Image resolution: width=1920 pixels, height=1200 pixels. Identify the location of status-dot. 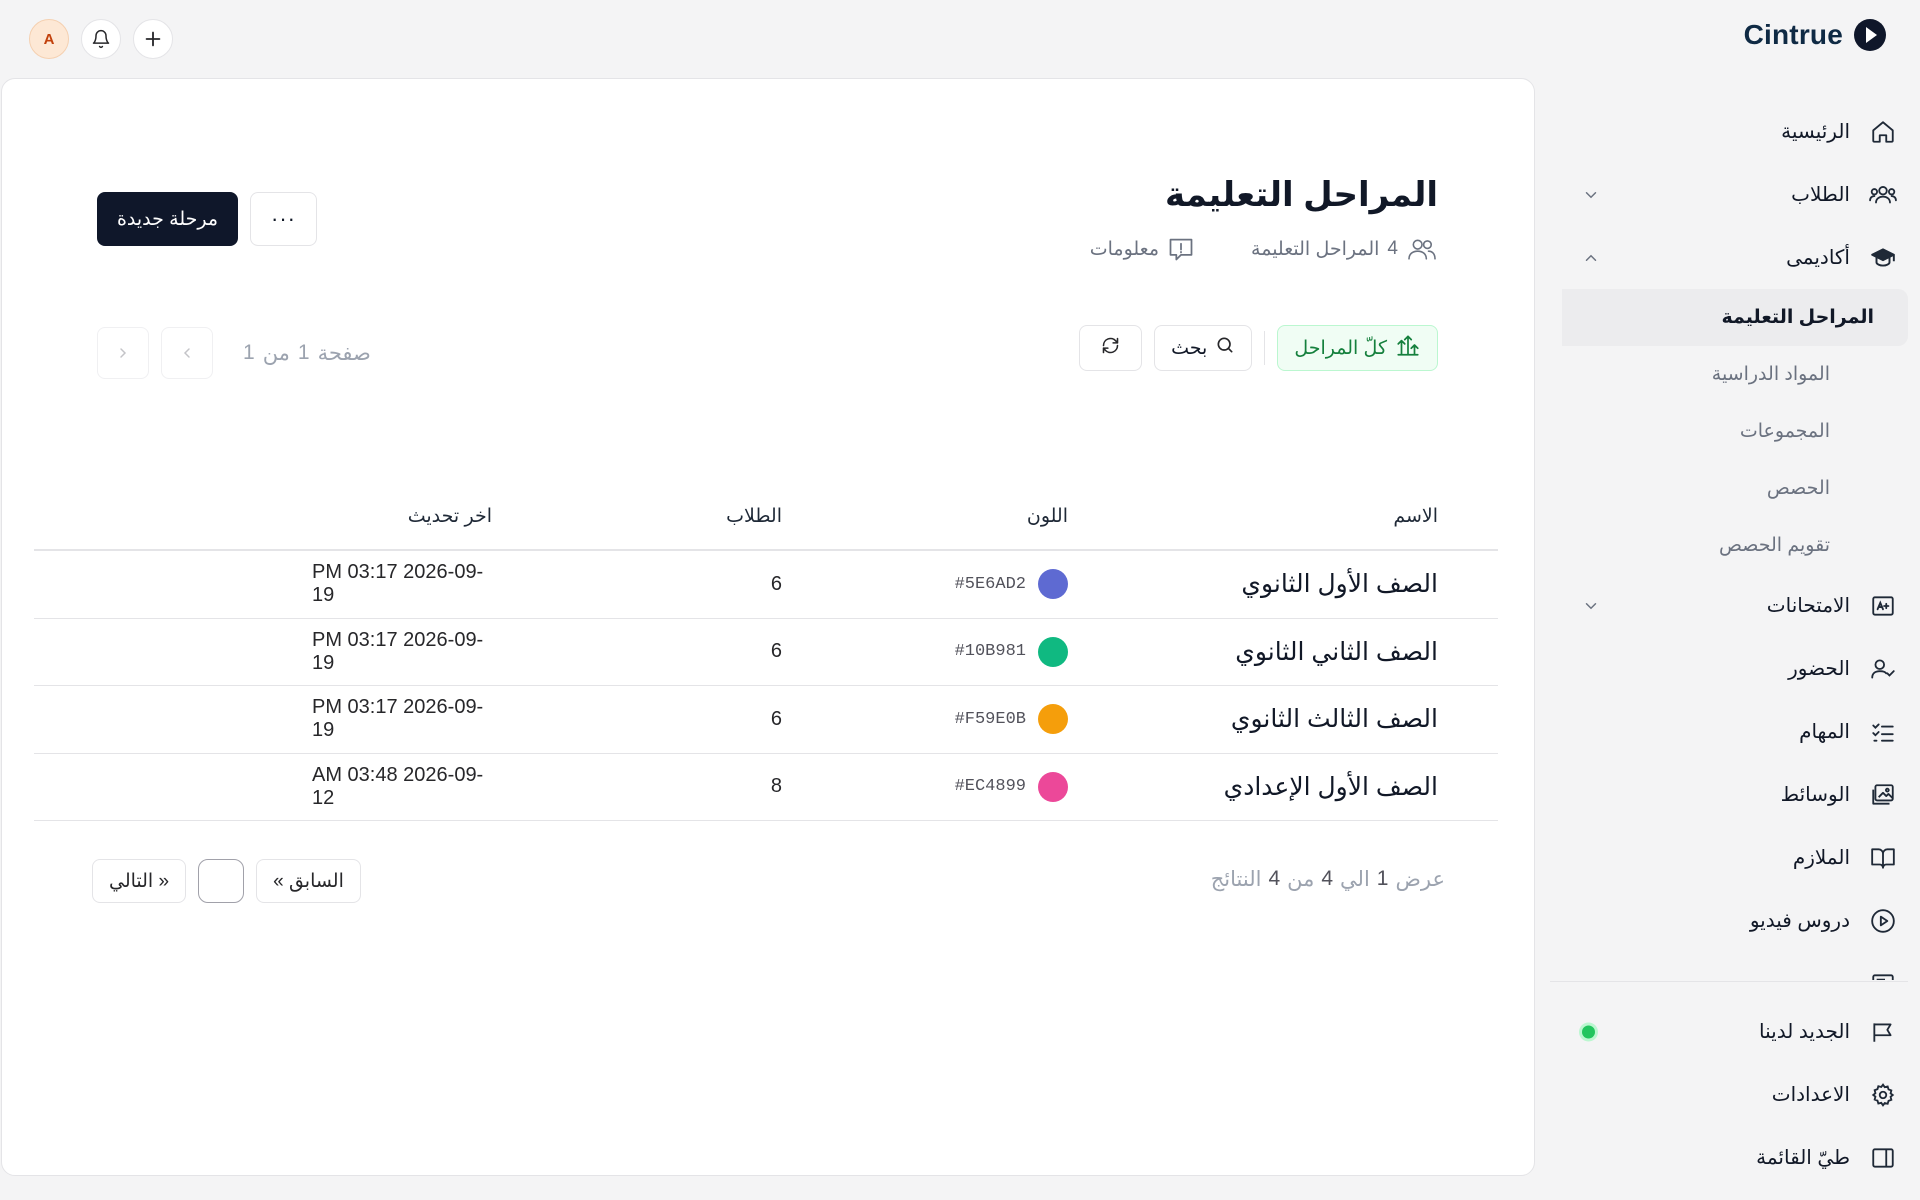
(1588, 1031).